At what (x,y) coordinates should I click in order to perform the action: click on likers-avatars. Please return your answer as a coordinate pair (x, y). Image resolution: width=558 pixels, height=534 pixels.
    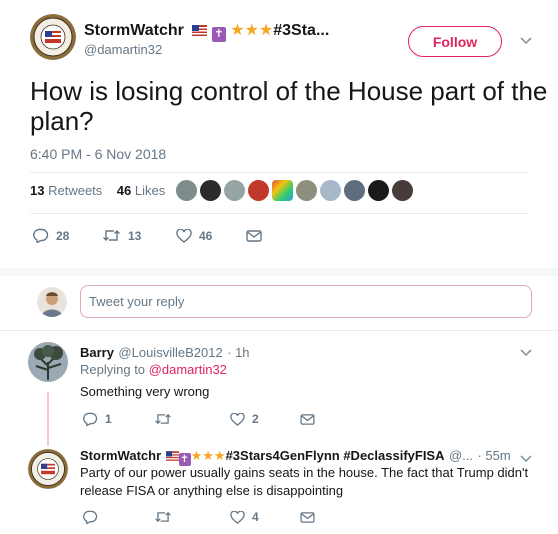
    Looking at the image, I should click on (294, 190).